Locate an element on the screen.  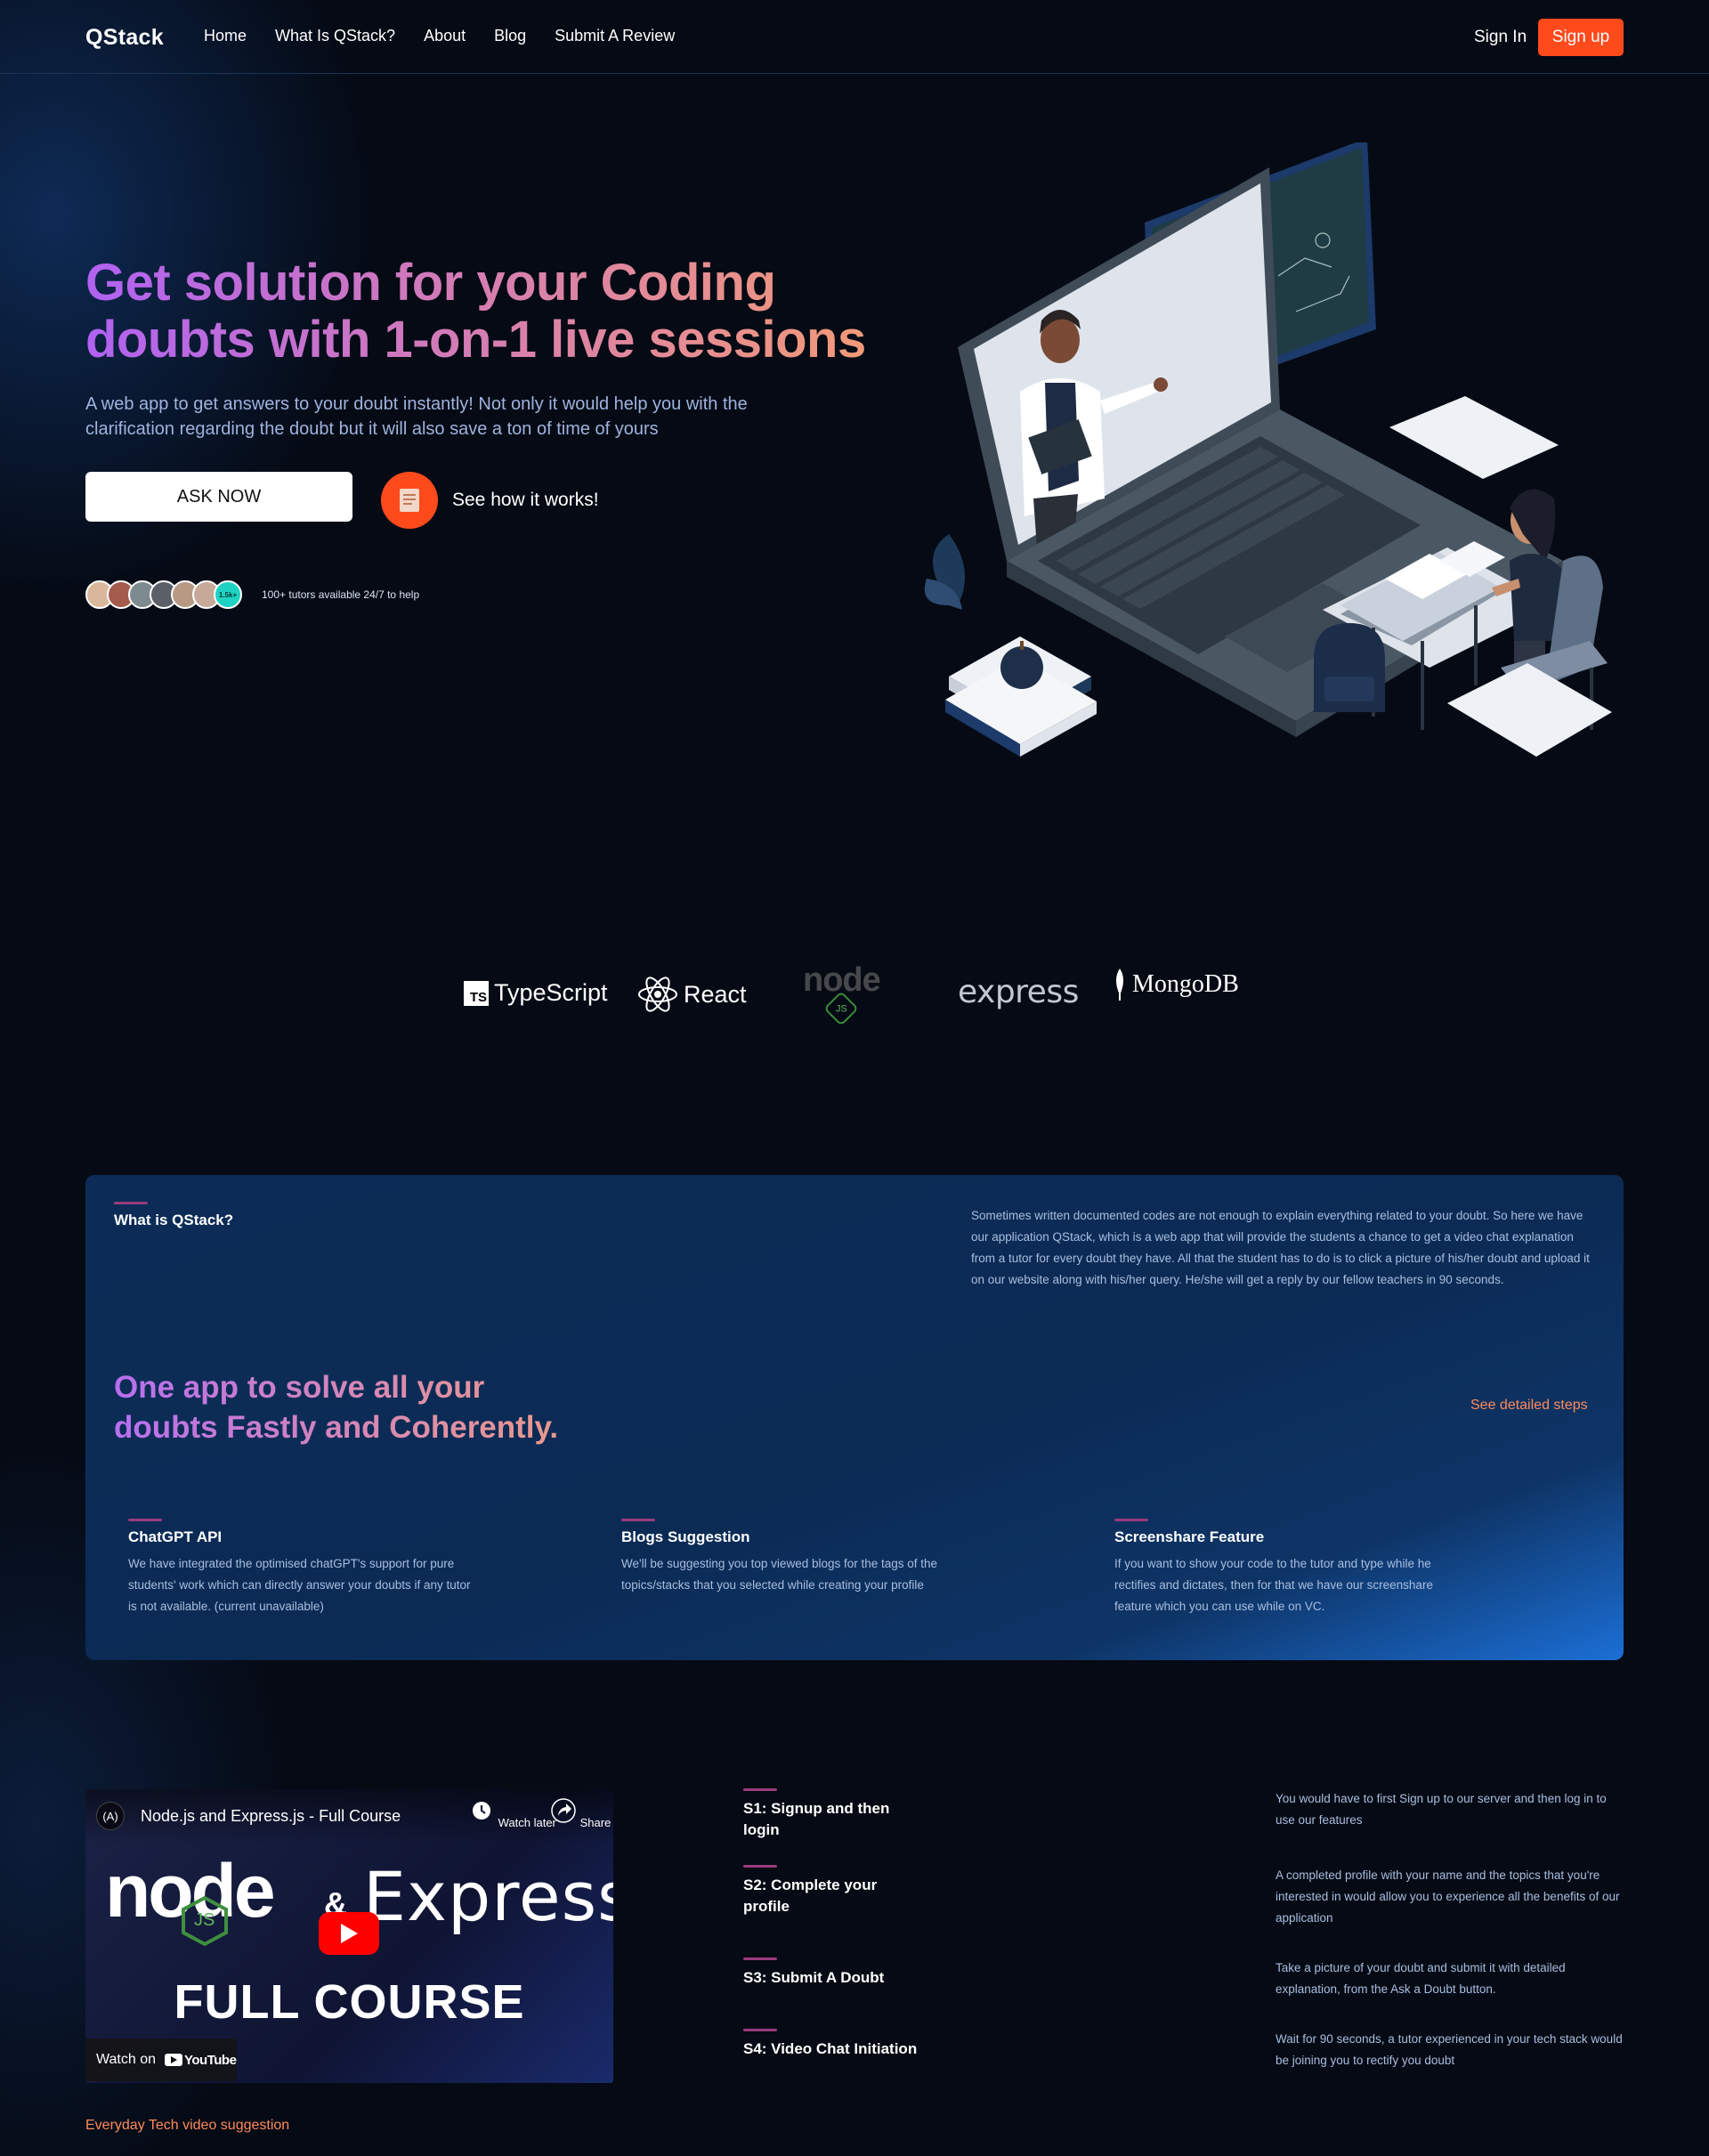
express-label: express is located at coordinates (1018, 992).